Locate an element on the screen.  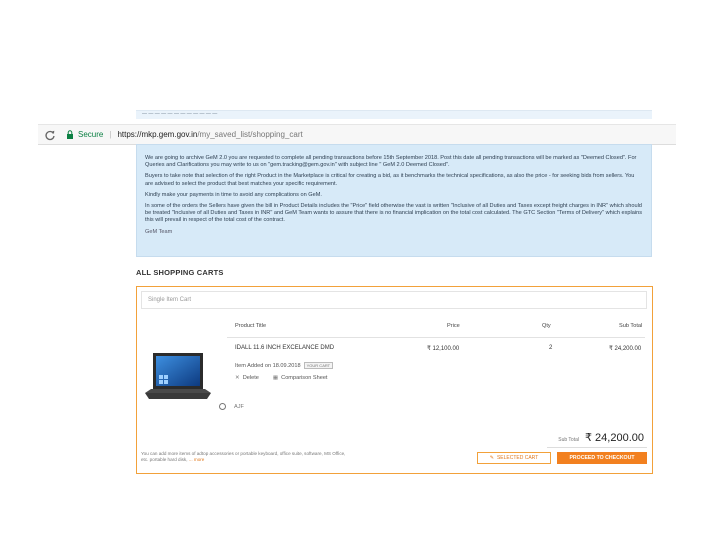
section-title: ALL SHOPPING CARTS is located at coordinates (180, 272).